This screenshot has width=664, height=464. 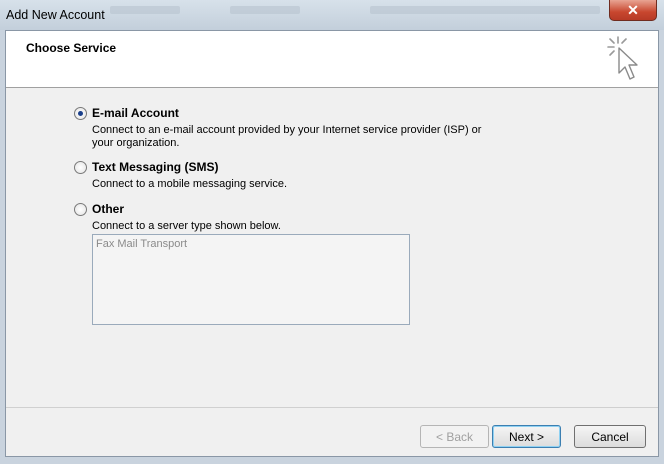 What do you see at coordinates (135, 113) in the screenshot?
I see `email-account-label: E-mail Account` at bounding box center [135, 113].